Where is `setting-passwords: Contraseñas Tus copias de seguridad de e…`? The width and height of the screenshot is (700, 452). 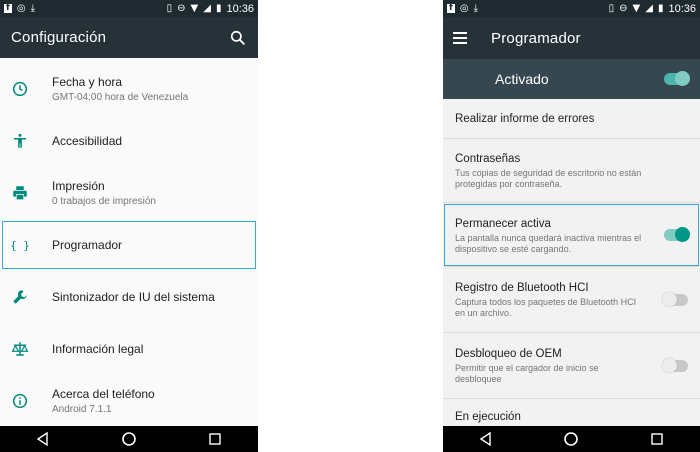 setting-passwords: Contraseñas Tus copias de seguridad de e… is located at coordinates (571, 171).